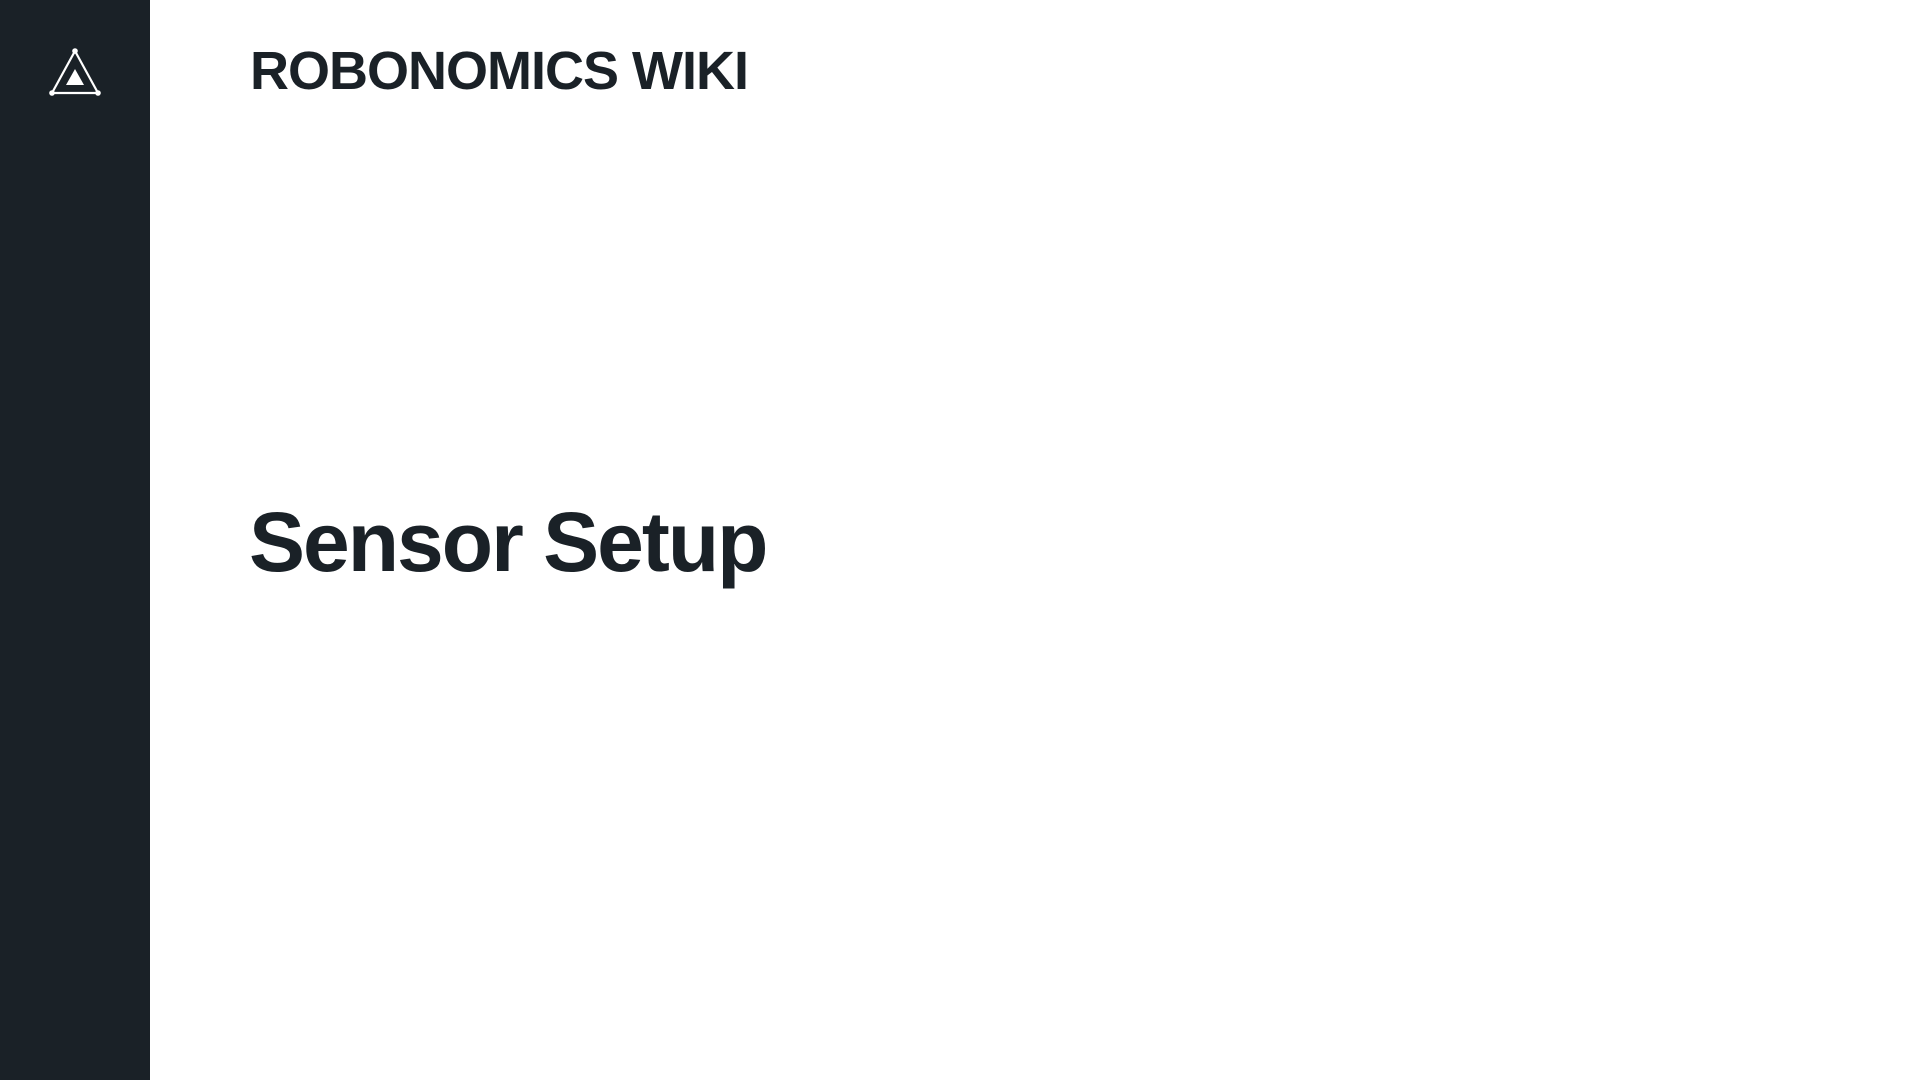  What do you see at coordinates (75, 73) in the screenshot?
I see `robonomics-logo-icon` at bounding box center [75, 73].